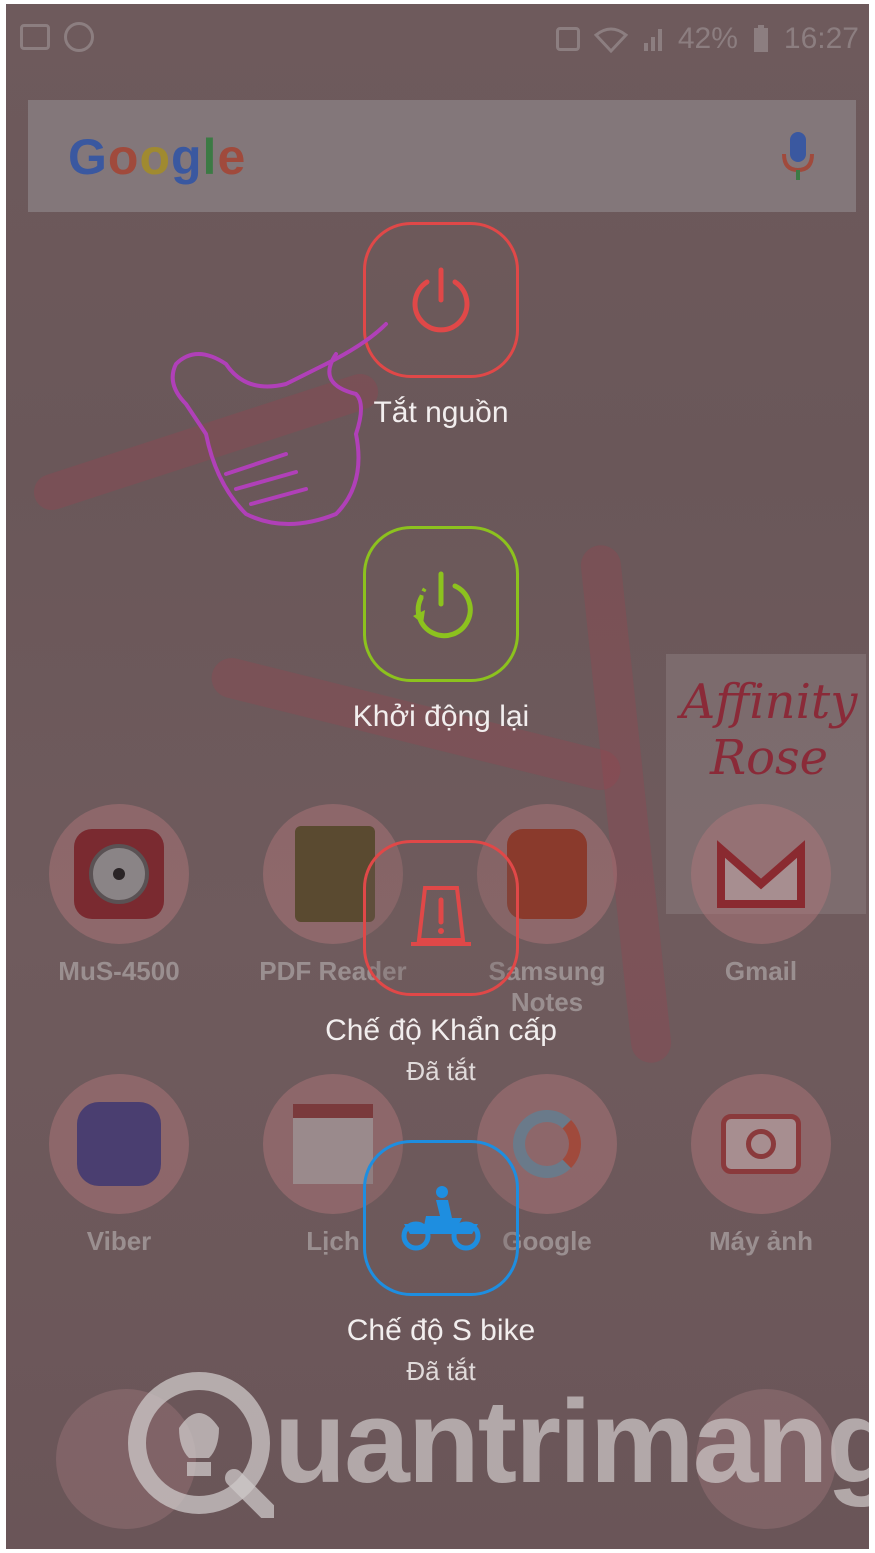 Image resolution: width=875 pixels, height=1553 pixels. I want to click on app-camera: Máy ảnh, so click(761, 1165).